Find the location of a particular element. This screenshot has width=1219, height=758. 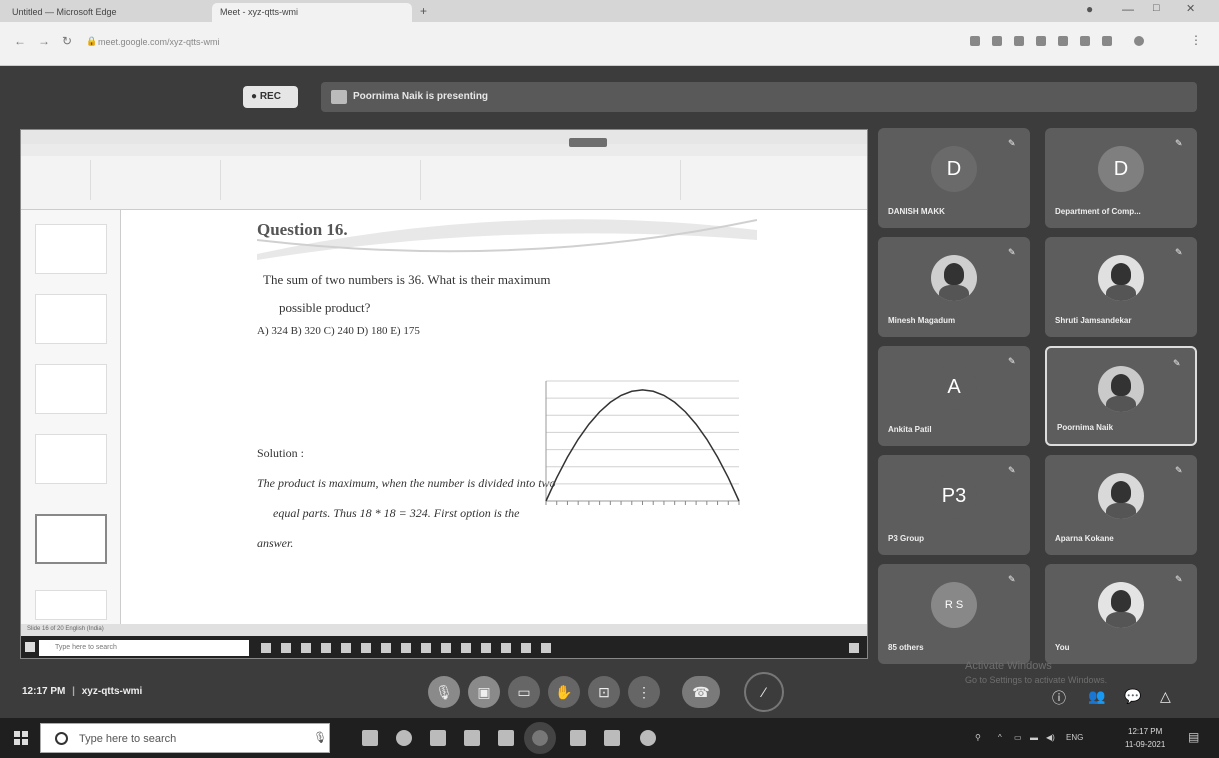

question-title: Question 16. is located at coordinates (302, 229).